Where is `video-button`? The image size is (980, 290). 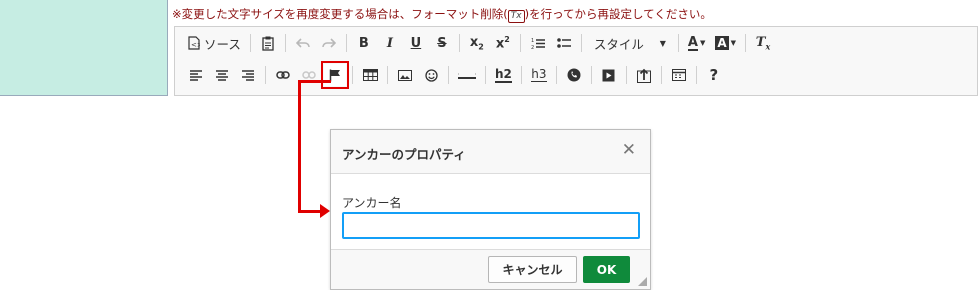
video-button is located at coordinates (609, 75).